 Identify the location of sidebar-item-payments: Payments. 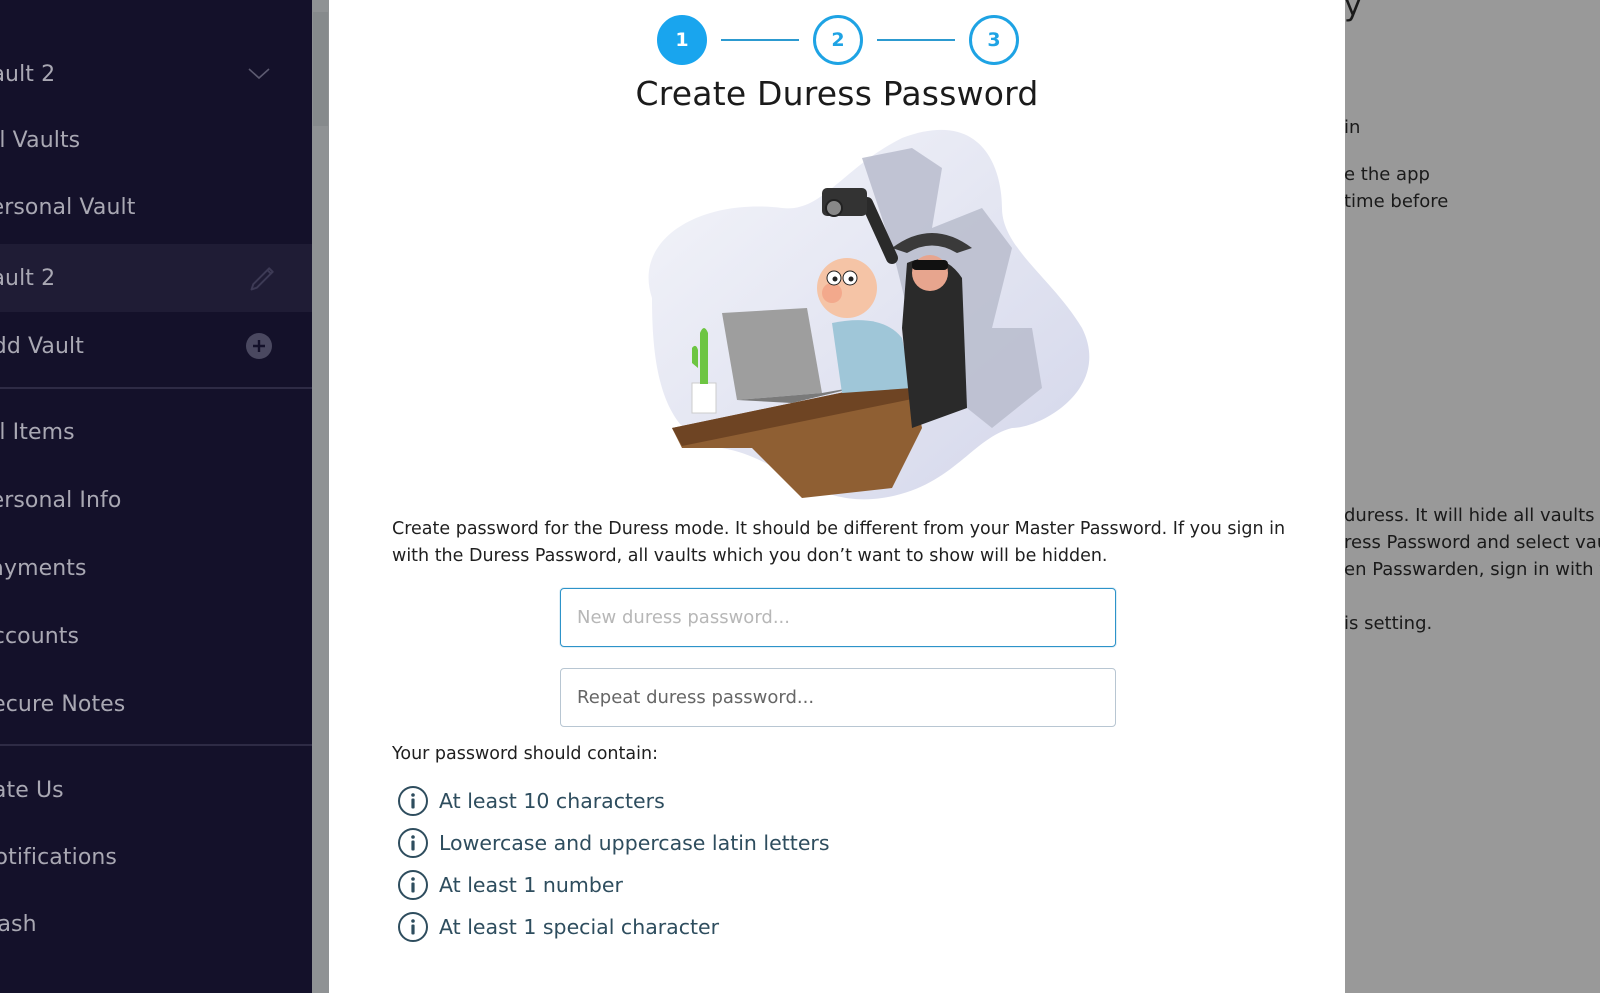
(145, 568).